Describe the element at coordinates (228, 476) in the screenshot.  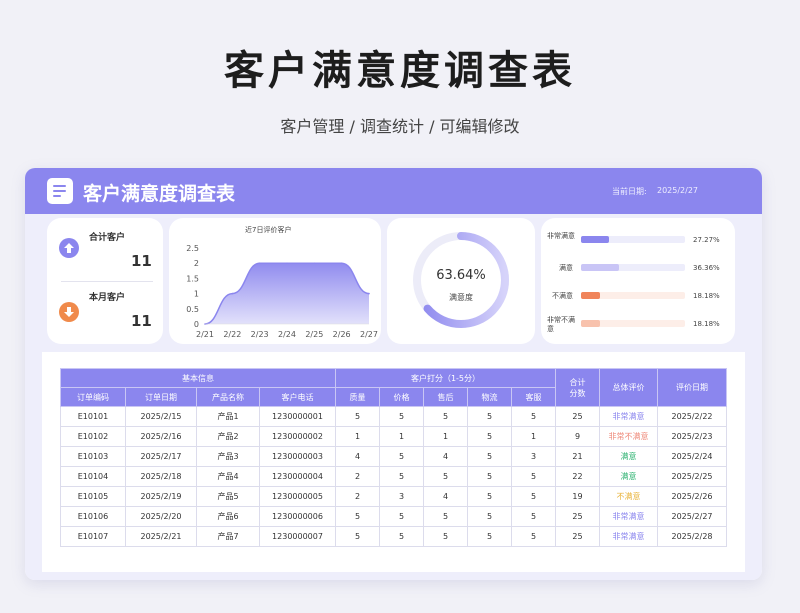
I see `table-cell: 产品4` at that location.